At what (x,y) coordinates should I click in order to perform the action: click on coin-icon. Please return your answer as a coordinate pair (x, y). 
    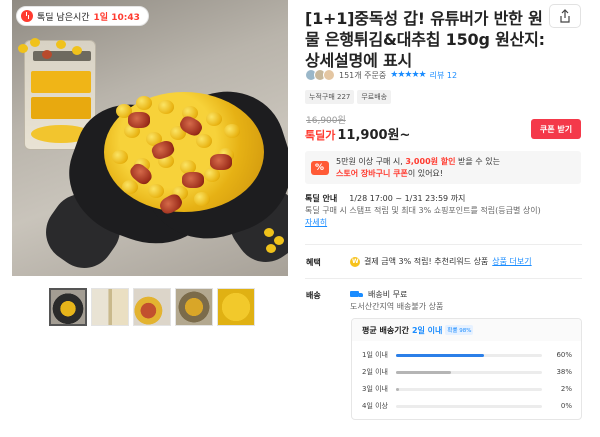
    Looking at the image, I should click on (355, 261).